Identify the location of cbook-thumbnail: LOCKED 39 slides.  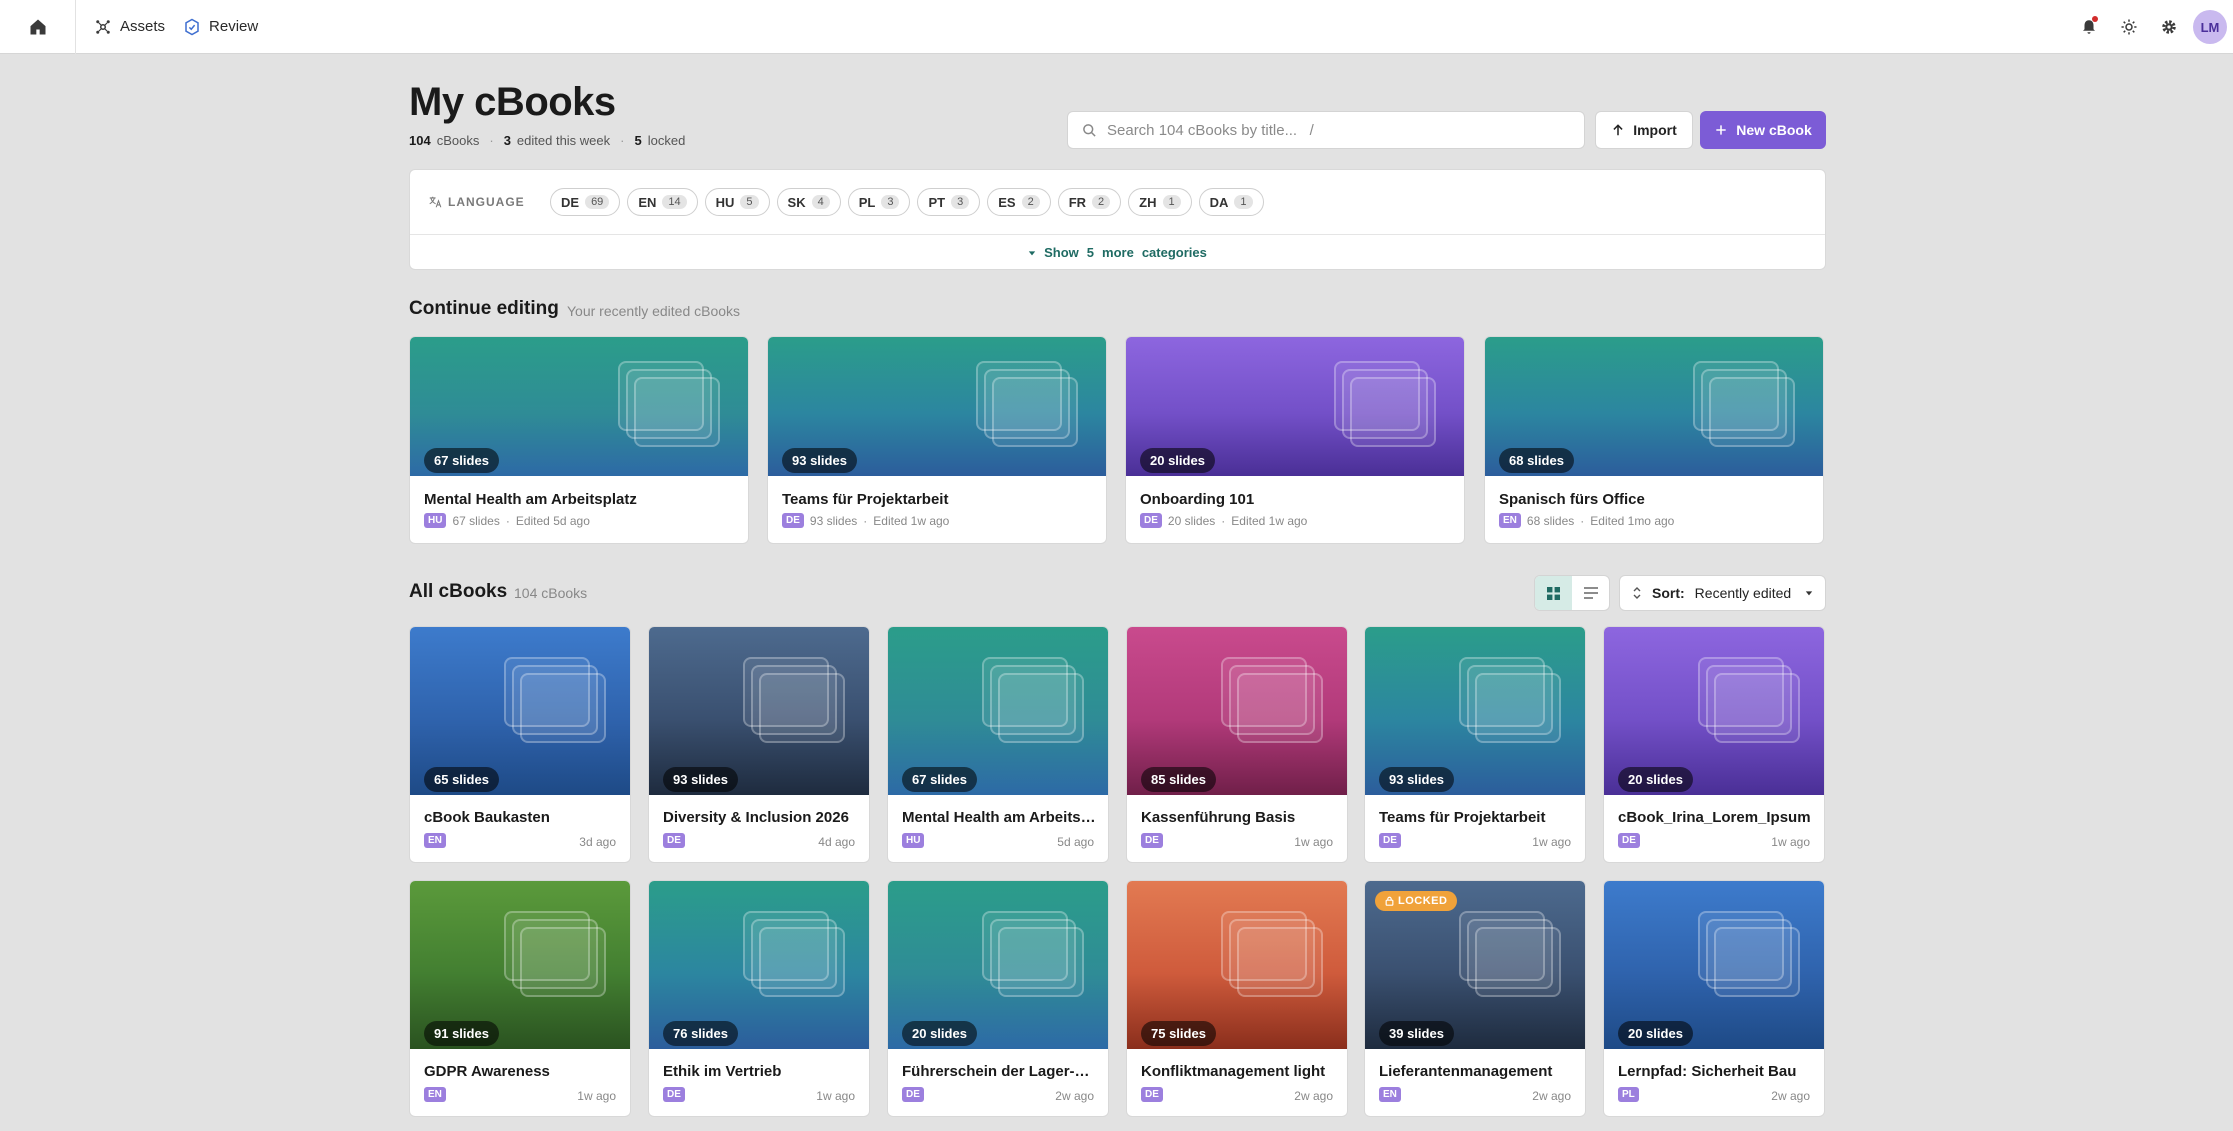
(1475, 965).